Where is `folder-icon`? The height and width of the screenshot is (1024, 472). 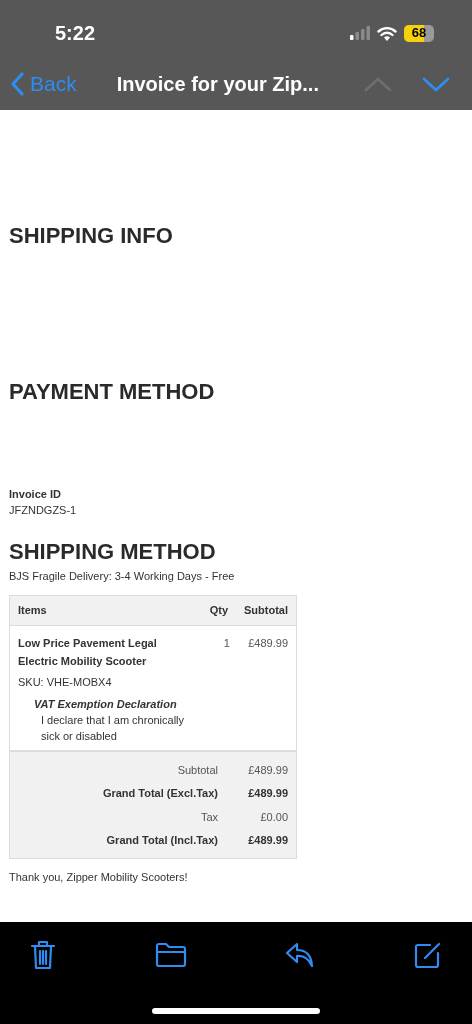
folder-icon is located at coordinates (170, 955).